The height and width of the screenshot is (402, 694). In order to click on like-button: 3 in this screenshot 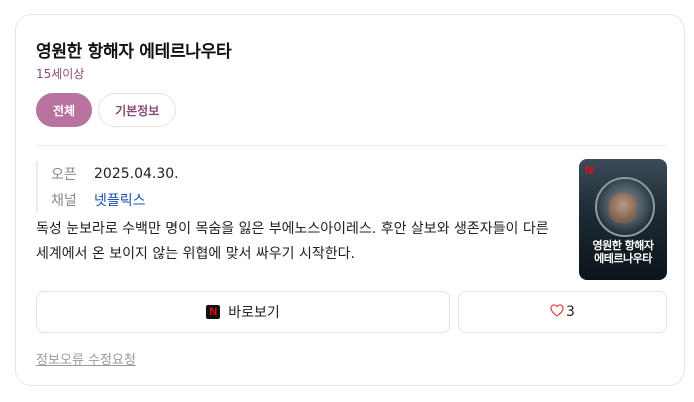, I will do `click(562, 312)`.